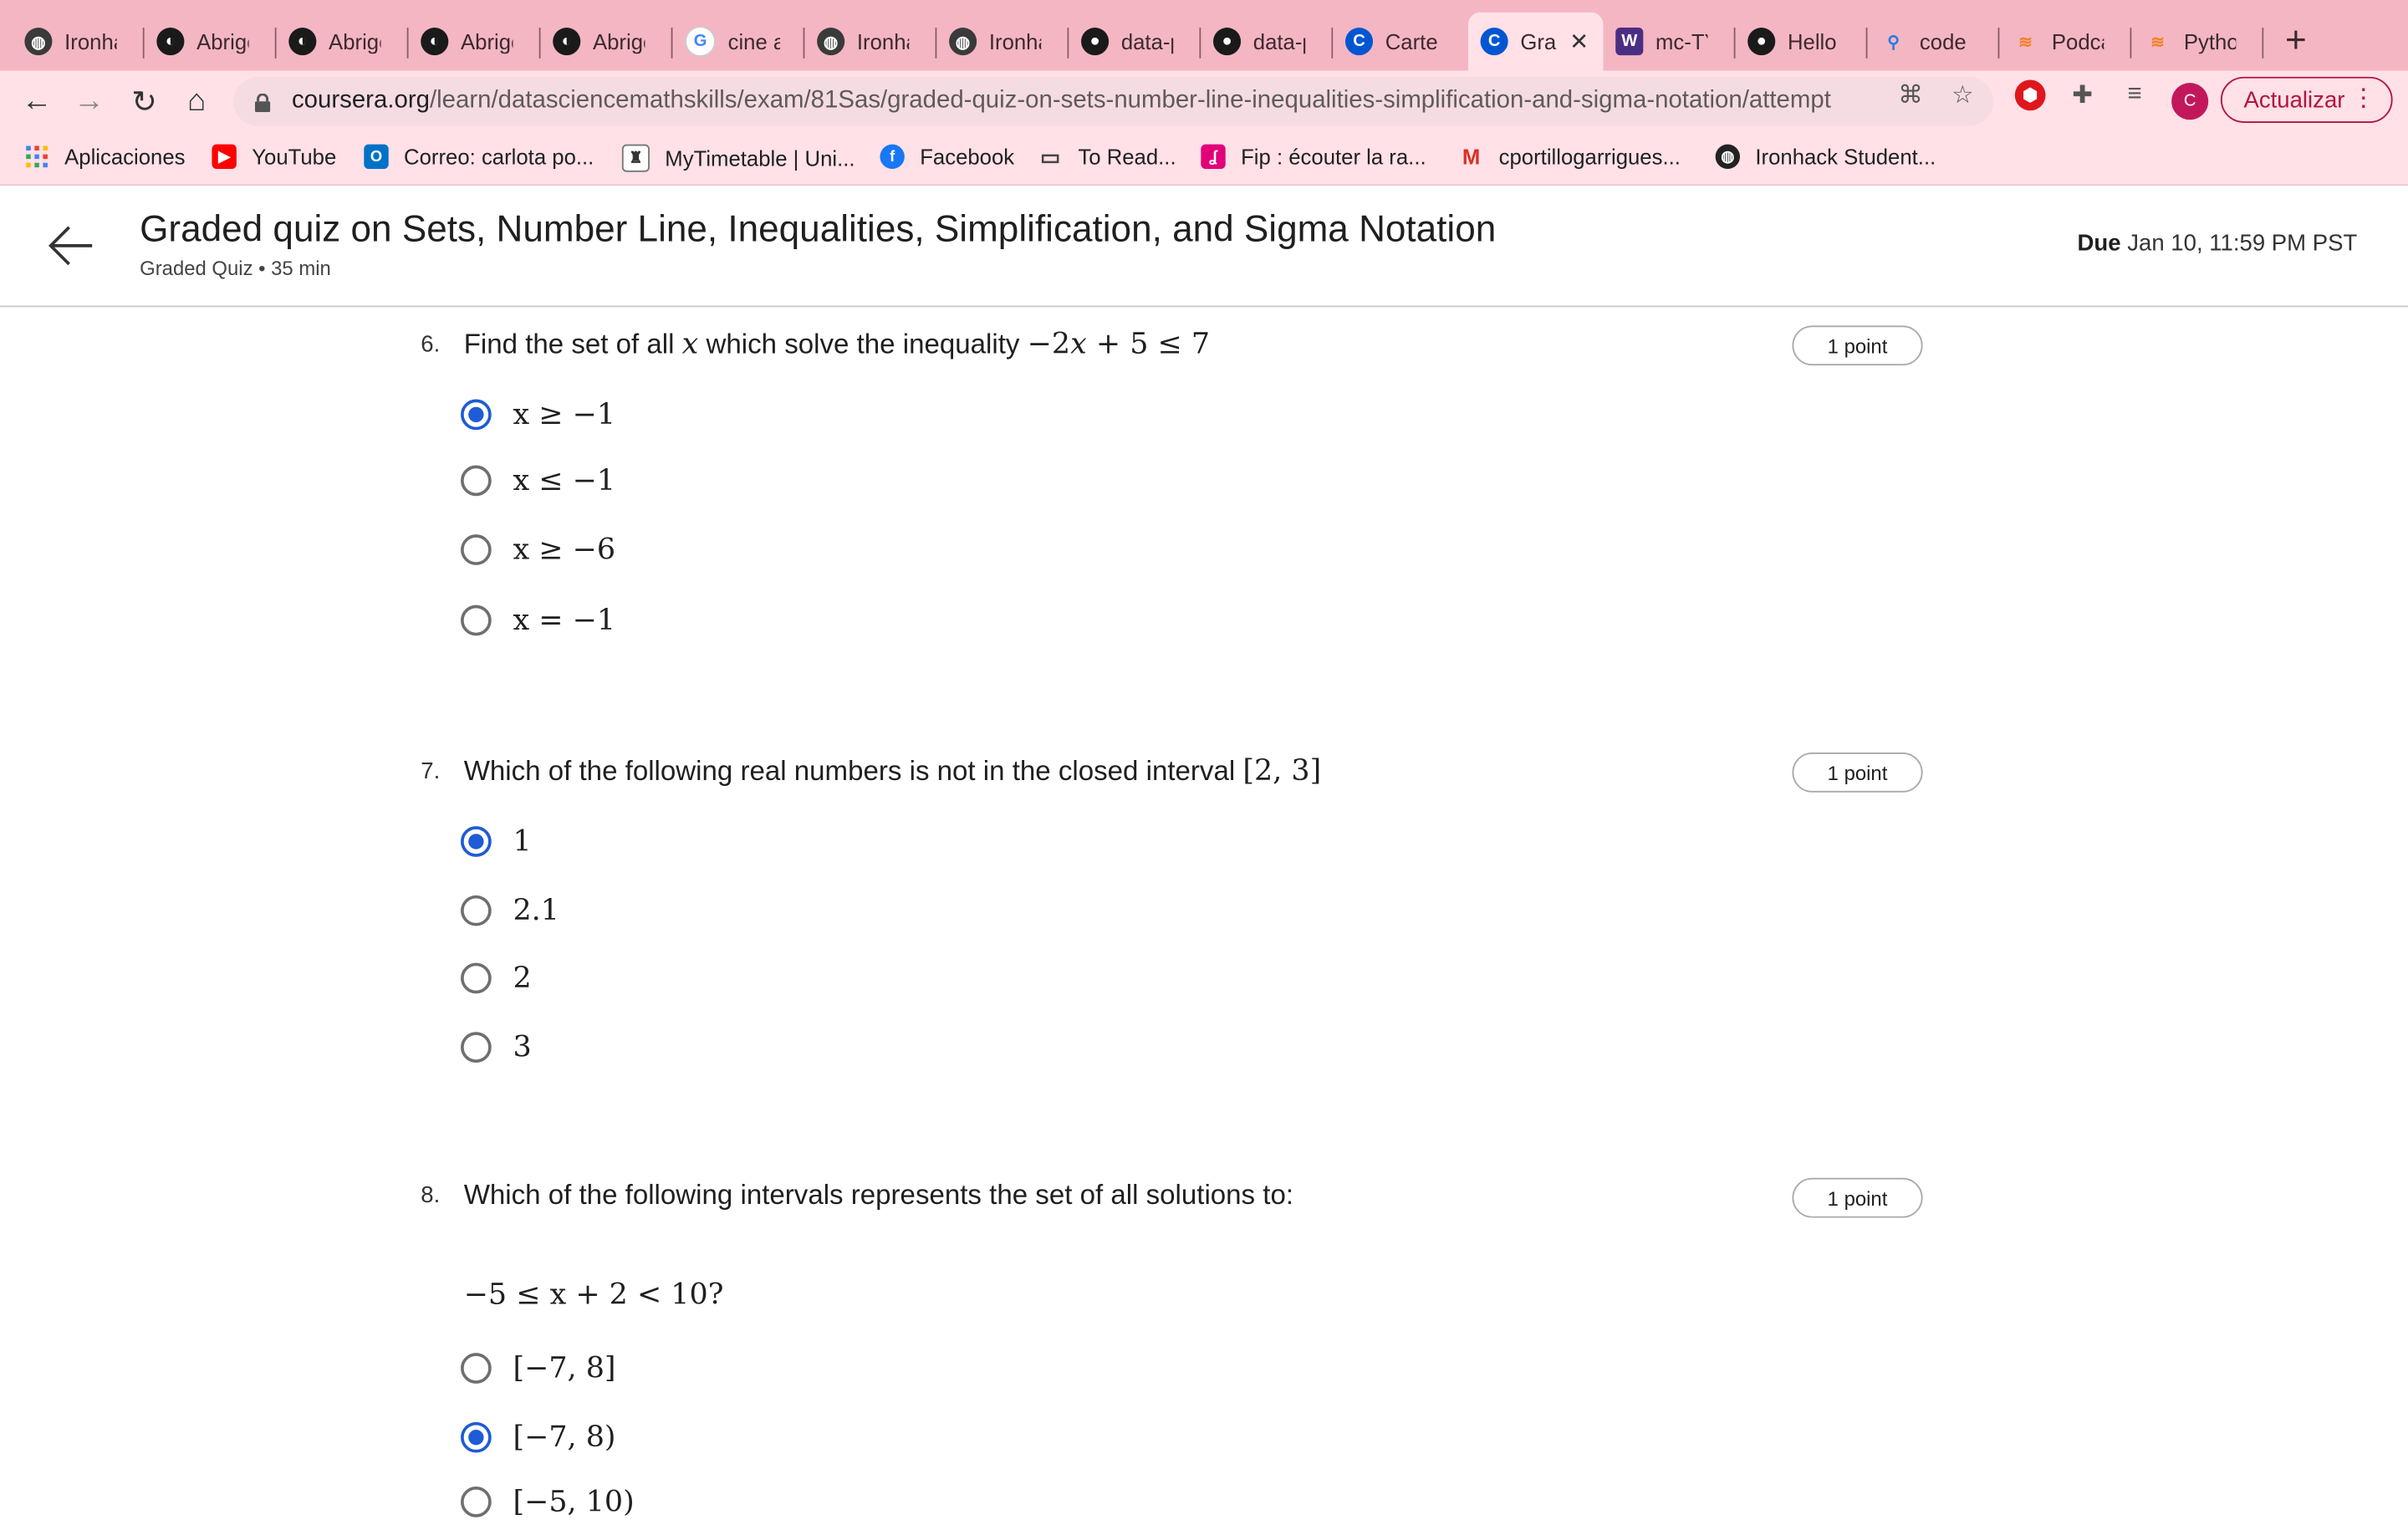 The image size is (2408, 1520). Describe the element at coordinates (431, 1195) in the screenshot. I see `question-number: 8.` at that location.